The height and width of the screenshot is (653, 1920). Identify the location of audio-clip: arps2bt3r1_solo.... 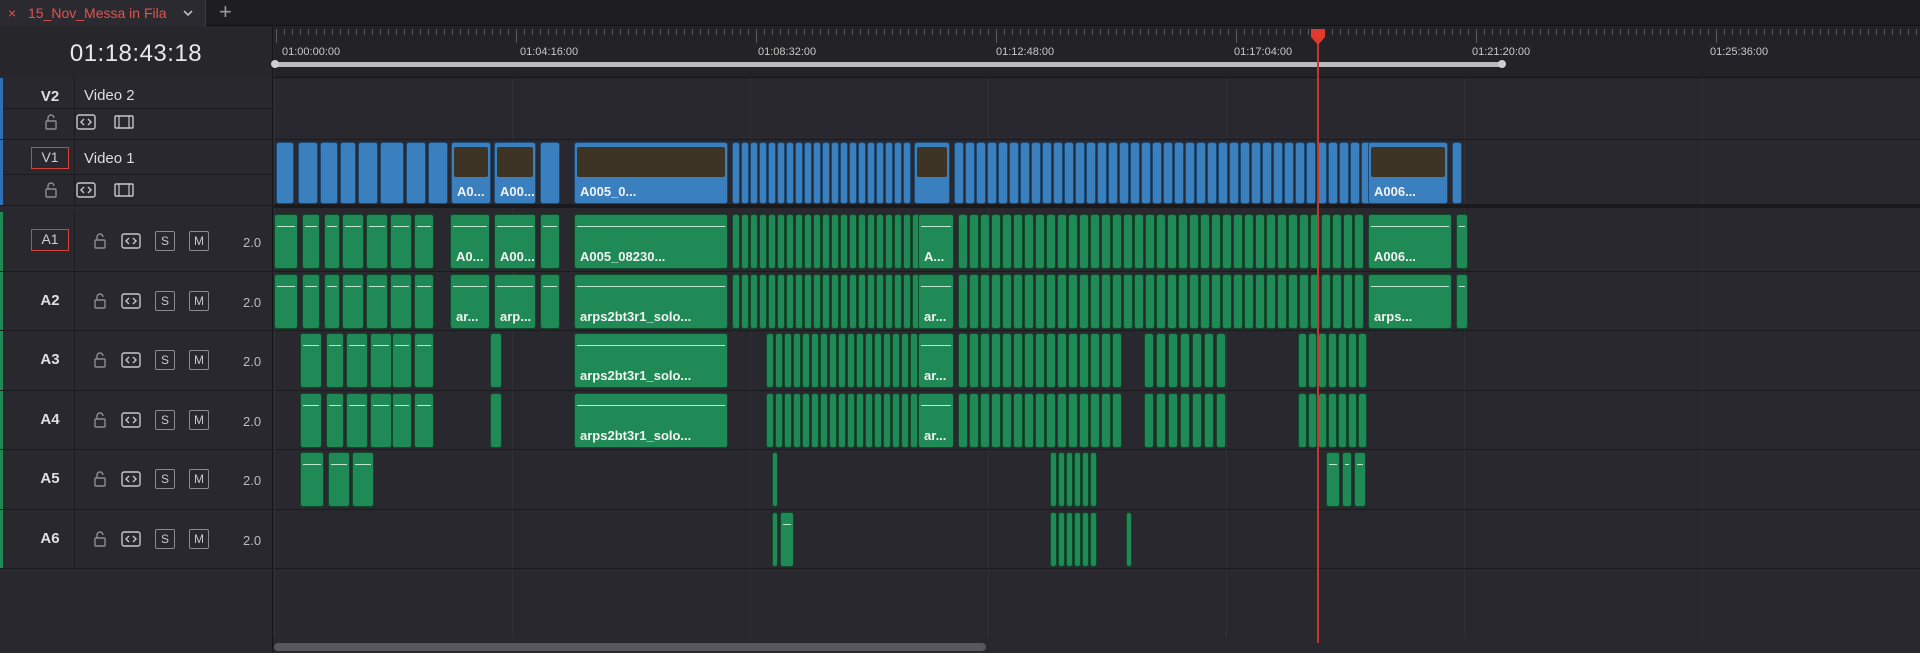
(651, 420).